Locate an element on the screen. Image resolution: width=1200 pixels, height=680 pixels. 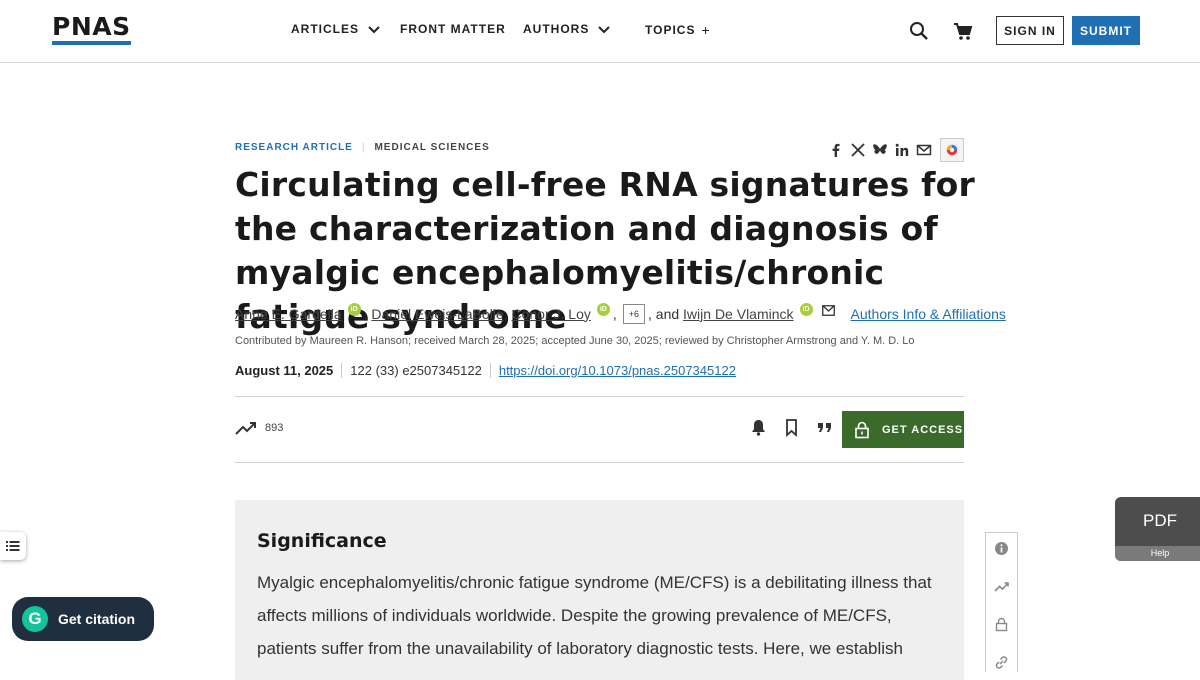
nav-articles-label: ARTICLES is located at coordinates (325, 29).